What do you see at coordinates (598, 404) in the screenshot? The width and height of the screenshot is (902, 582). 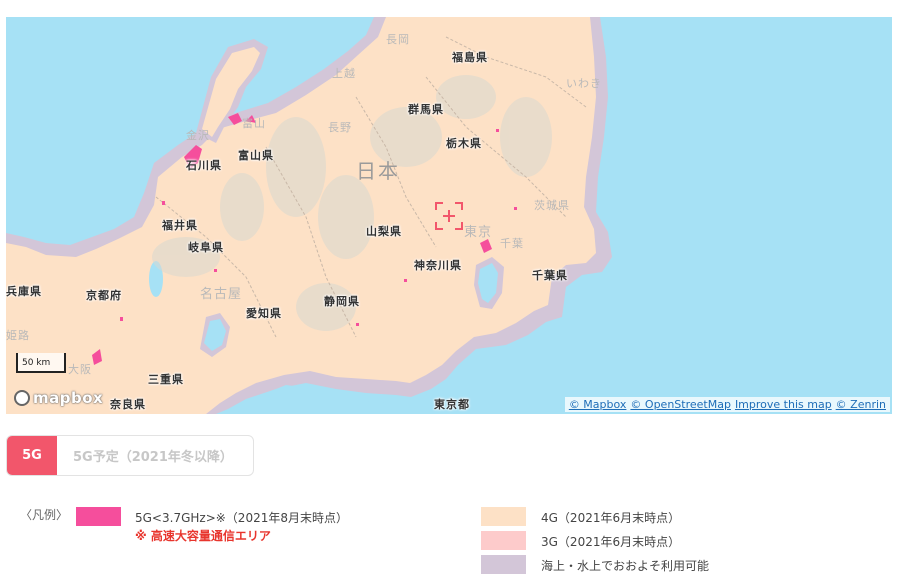 I see `attribution-mapbox-link: © Mapbox` at bounding box center [598, 404].